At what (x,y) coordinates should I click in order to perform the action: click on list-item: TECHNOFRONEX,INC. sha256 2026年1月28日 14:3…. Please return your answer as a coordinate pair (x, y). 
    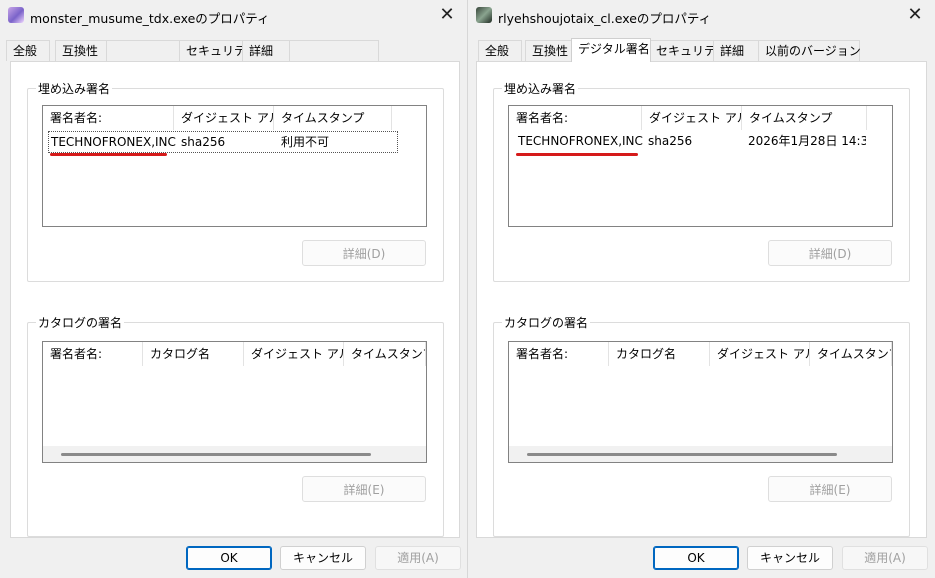
    Looking at the image, I should click on (690, 141).